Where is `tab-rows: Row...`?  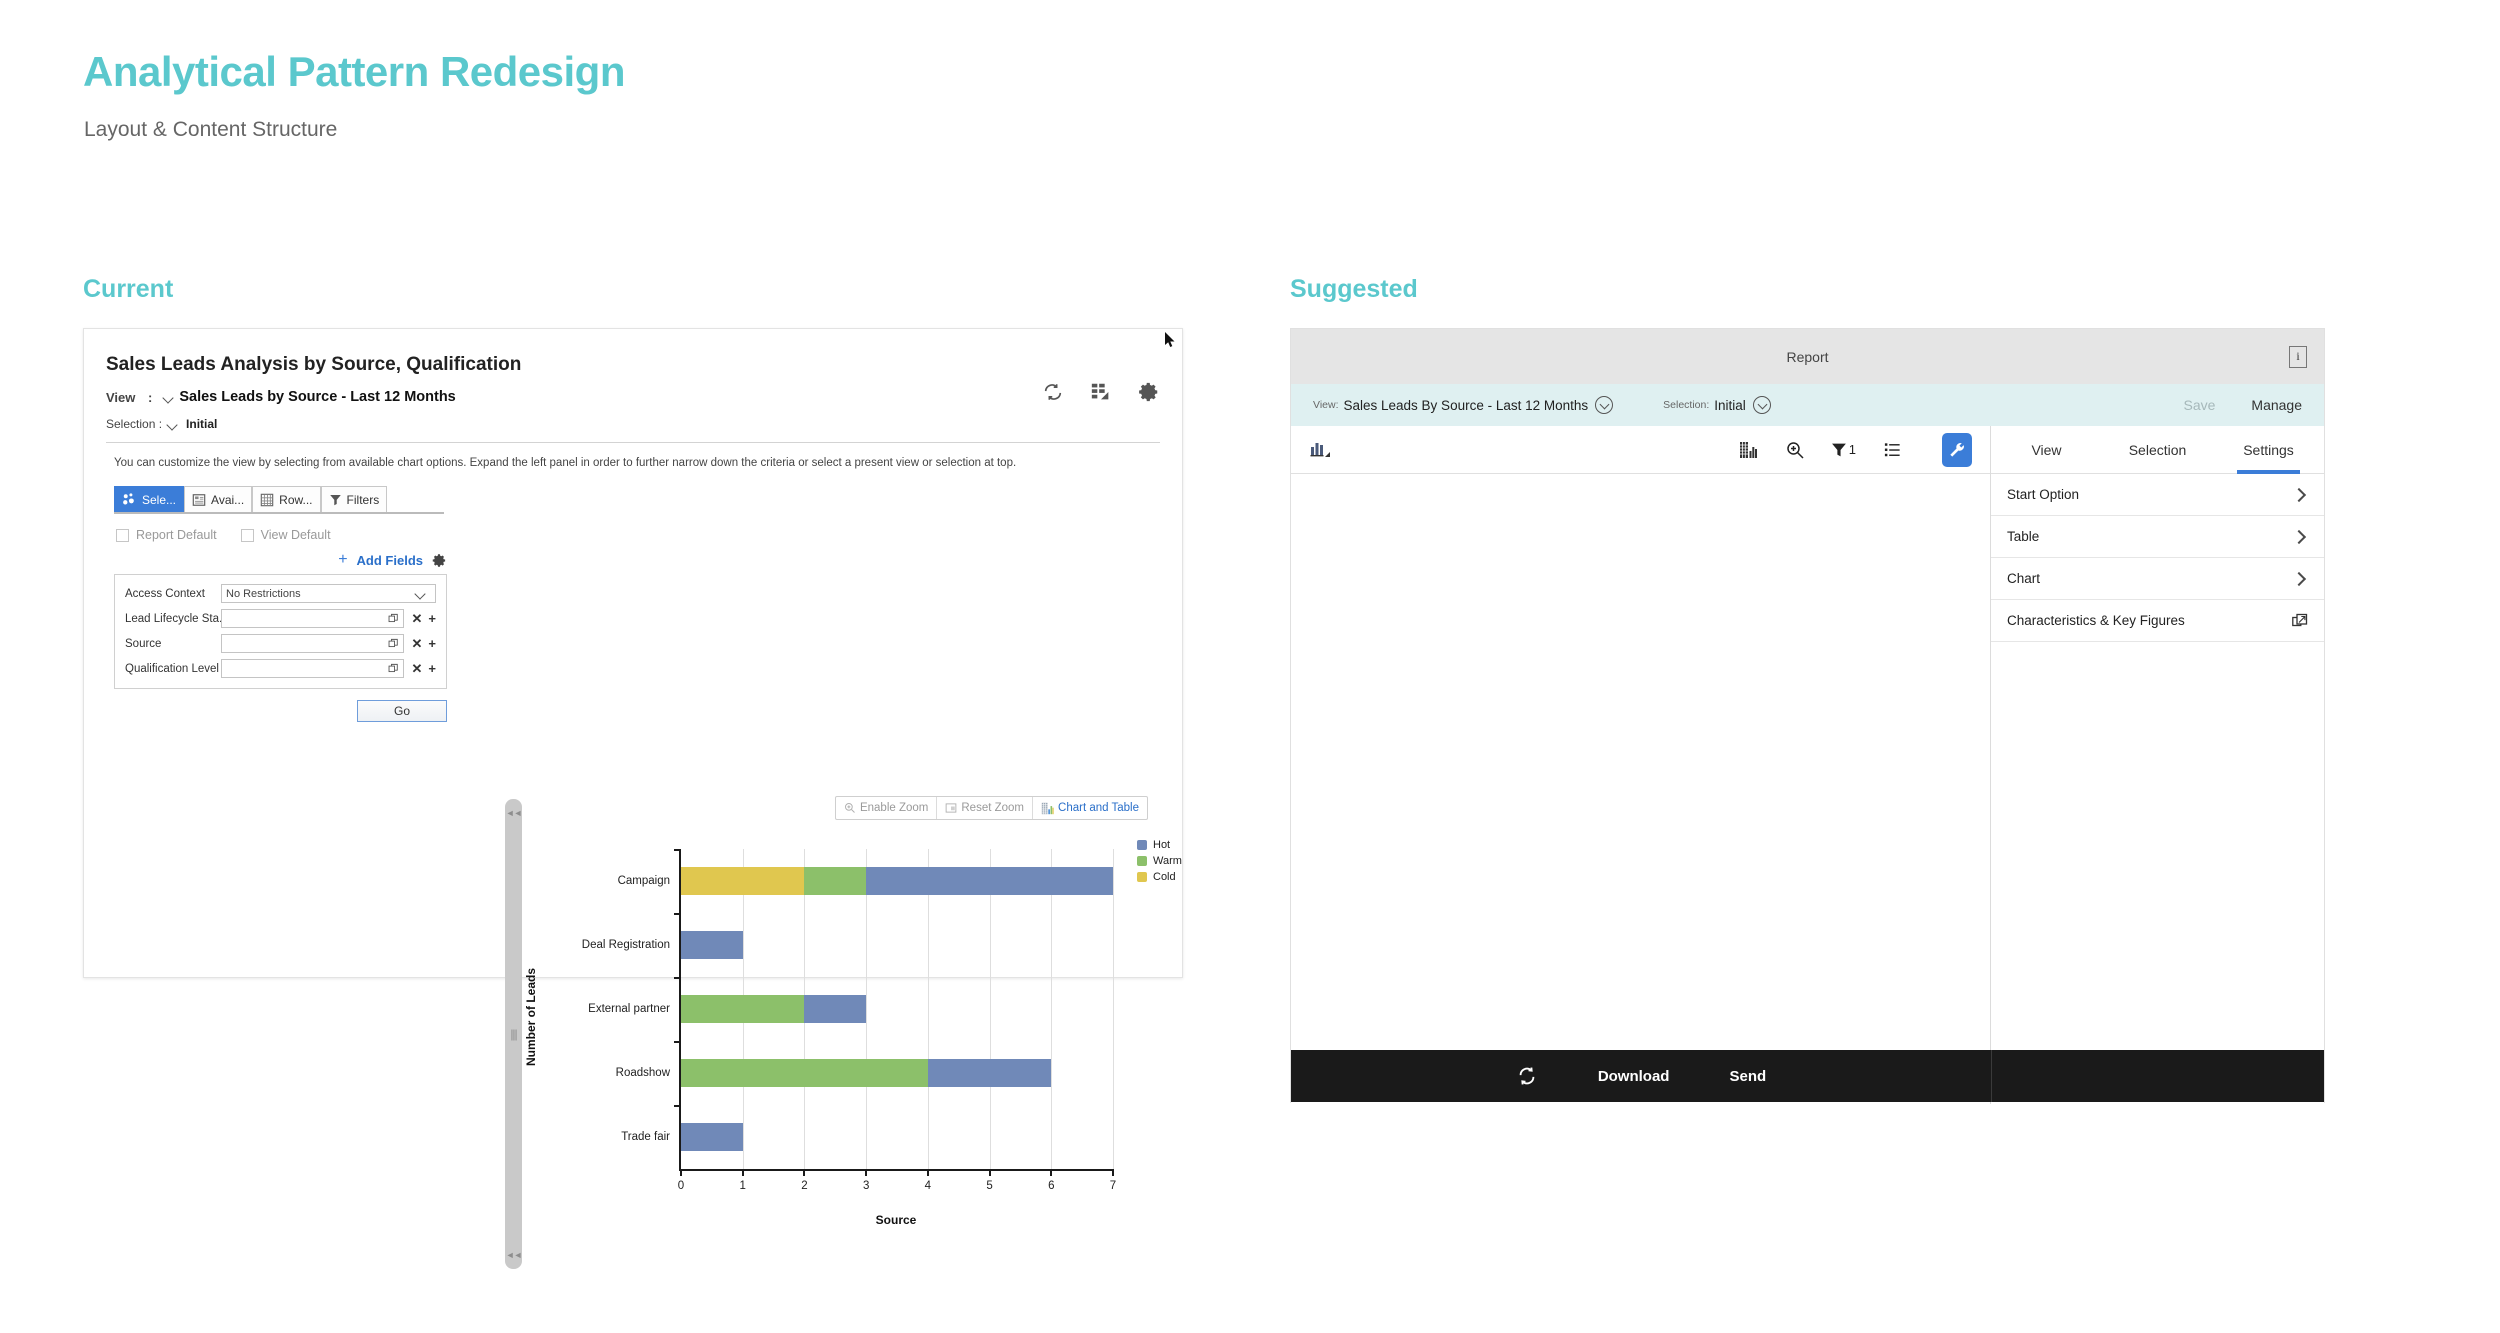
tab-rows: Row... is located at coordinates (286, 499).